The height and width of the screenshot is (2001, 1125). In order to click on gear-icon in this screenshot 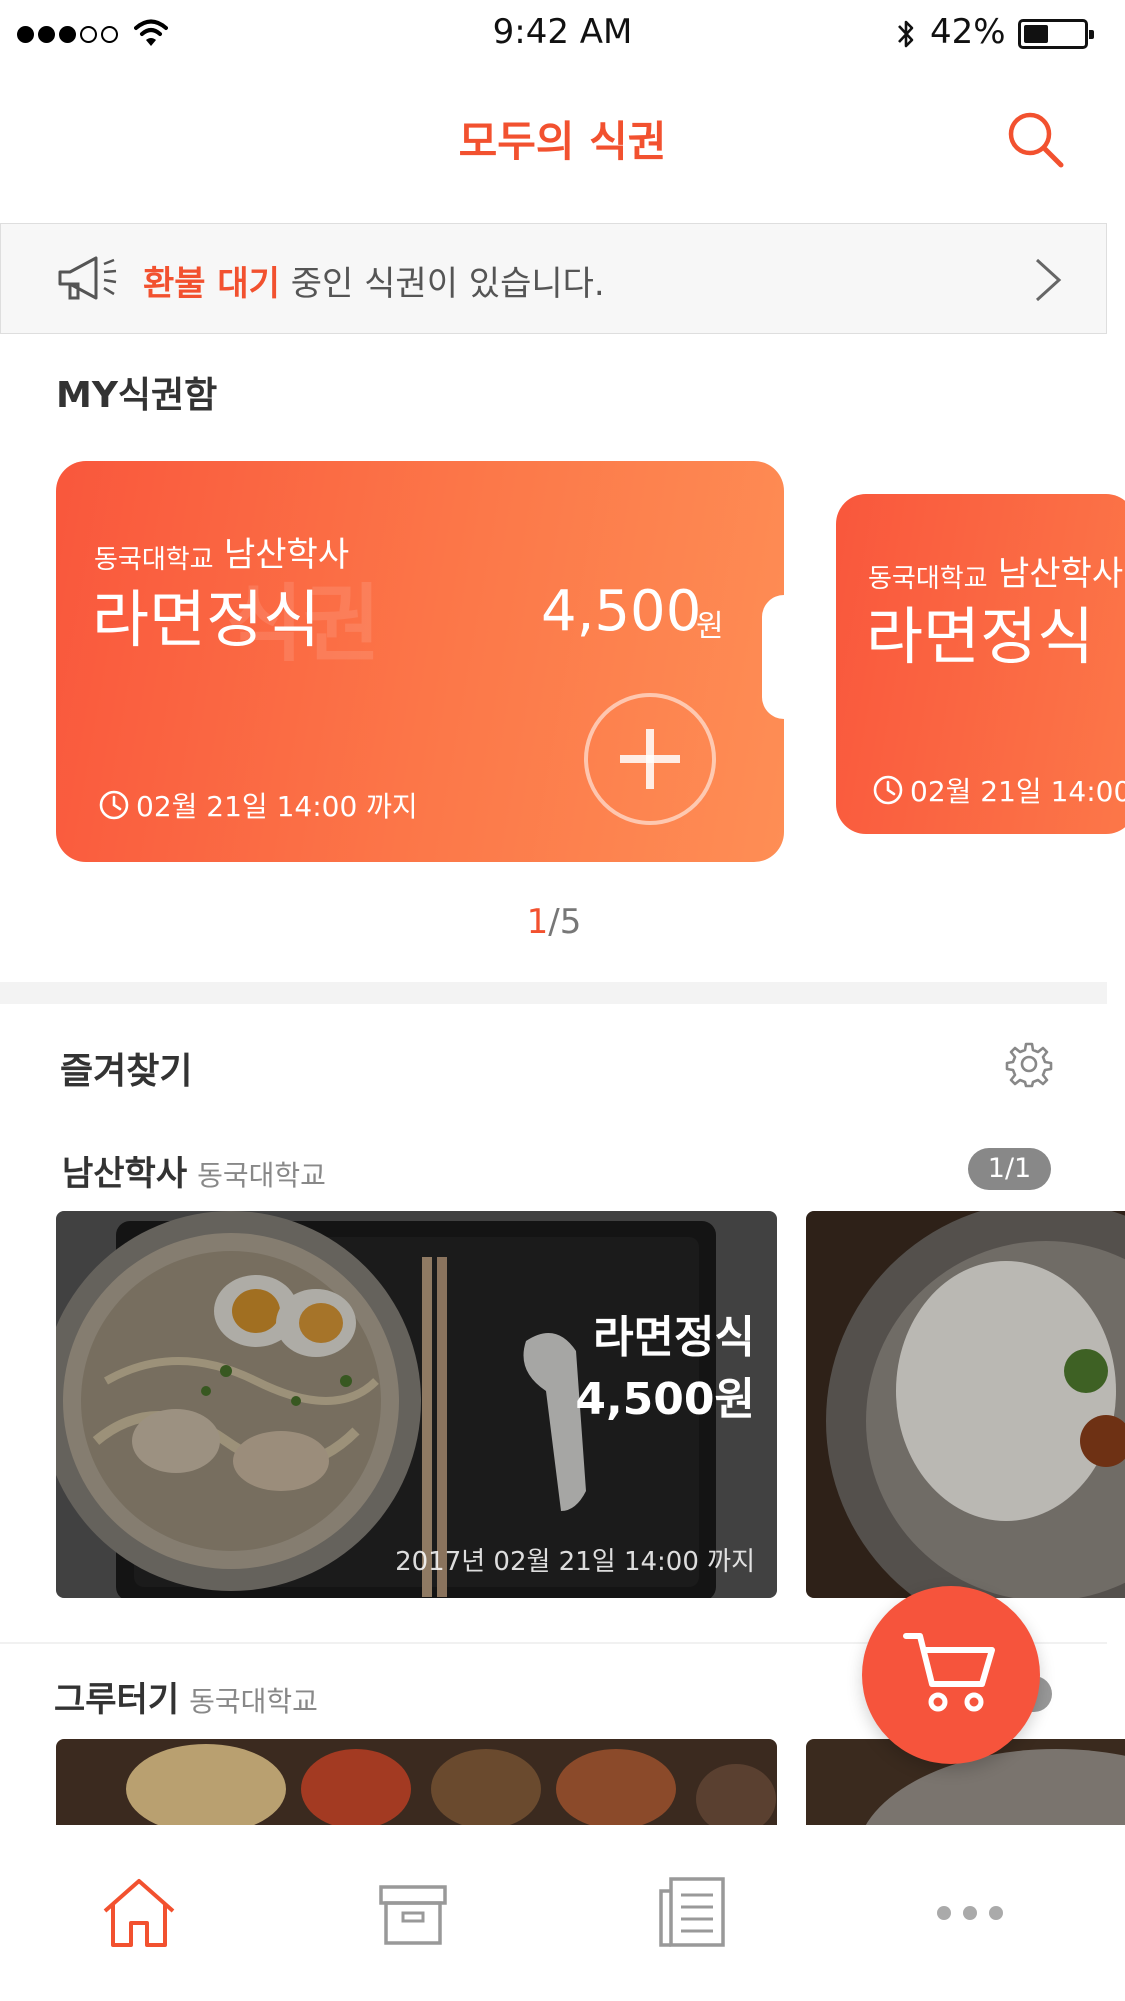, I will do `click(1029, 1064)`.